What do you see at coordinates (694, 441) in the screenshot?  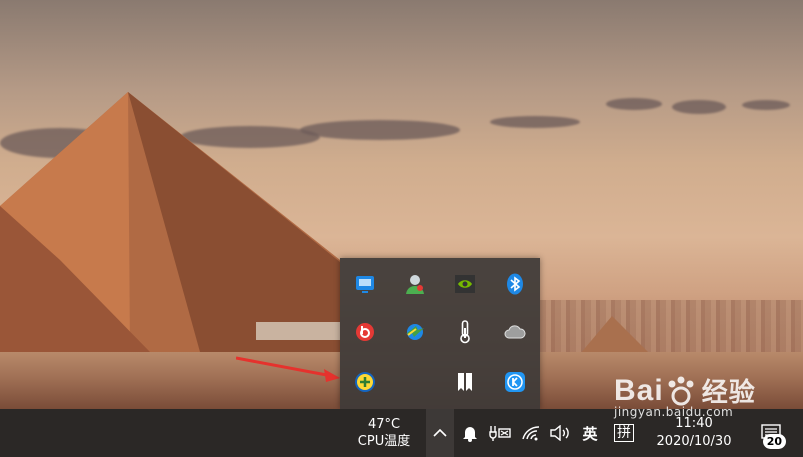 I see `clock-date: 2020/10/30` at bounding box center [694, 441].